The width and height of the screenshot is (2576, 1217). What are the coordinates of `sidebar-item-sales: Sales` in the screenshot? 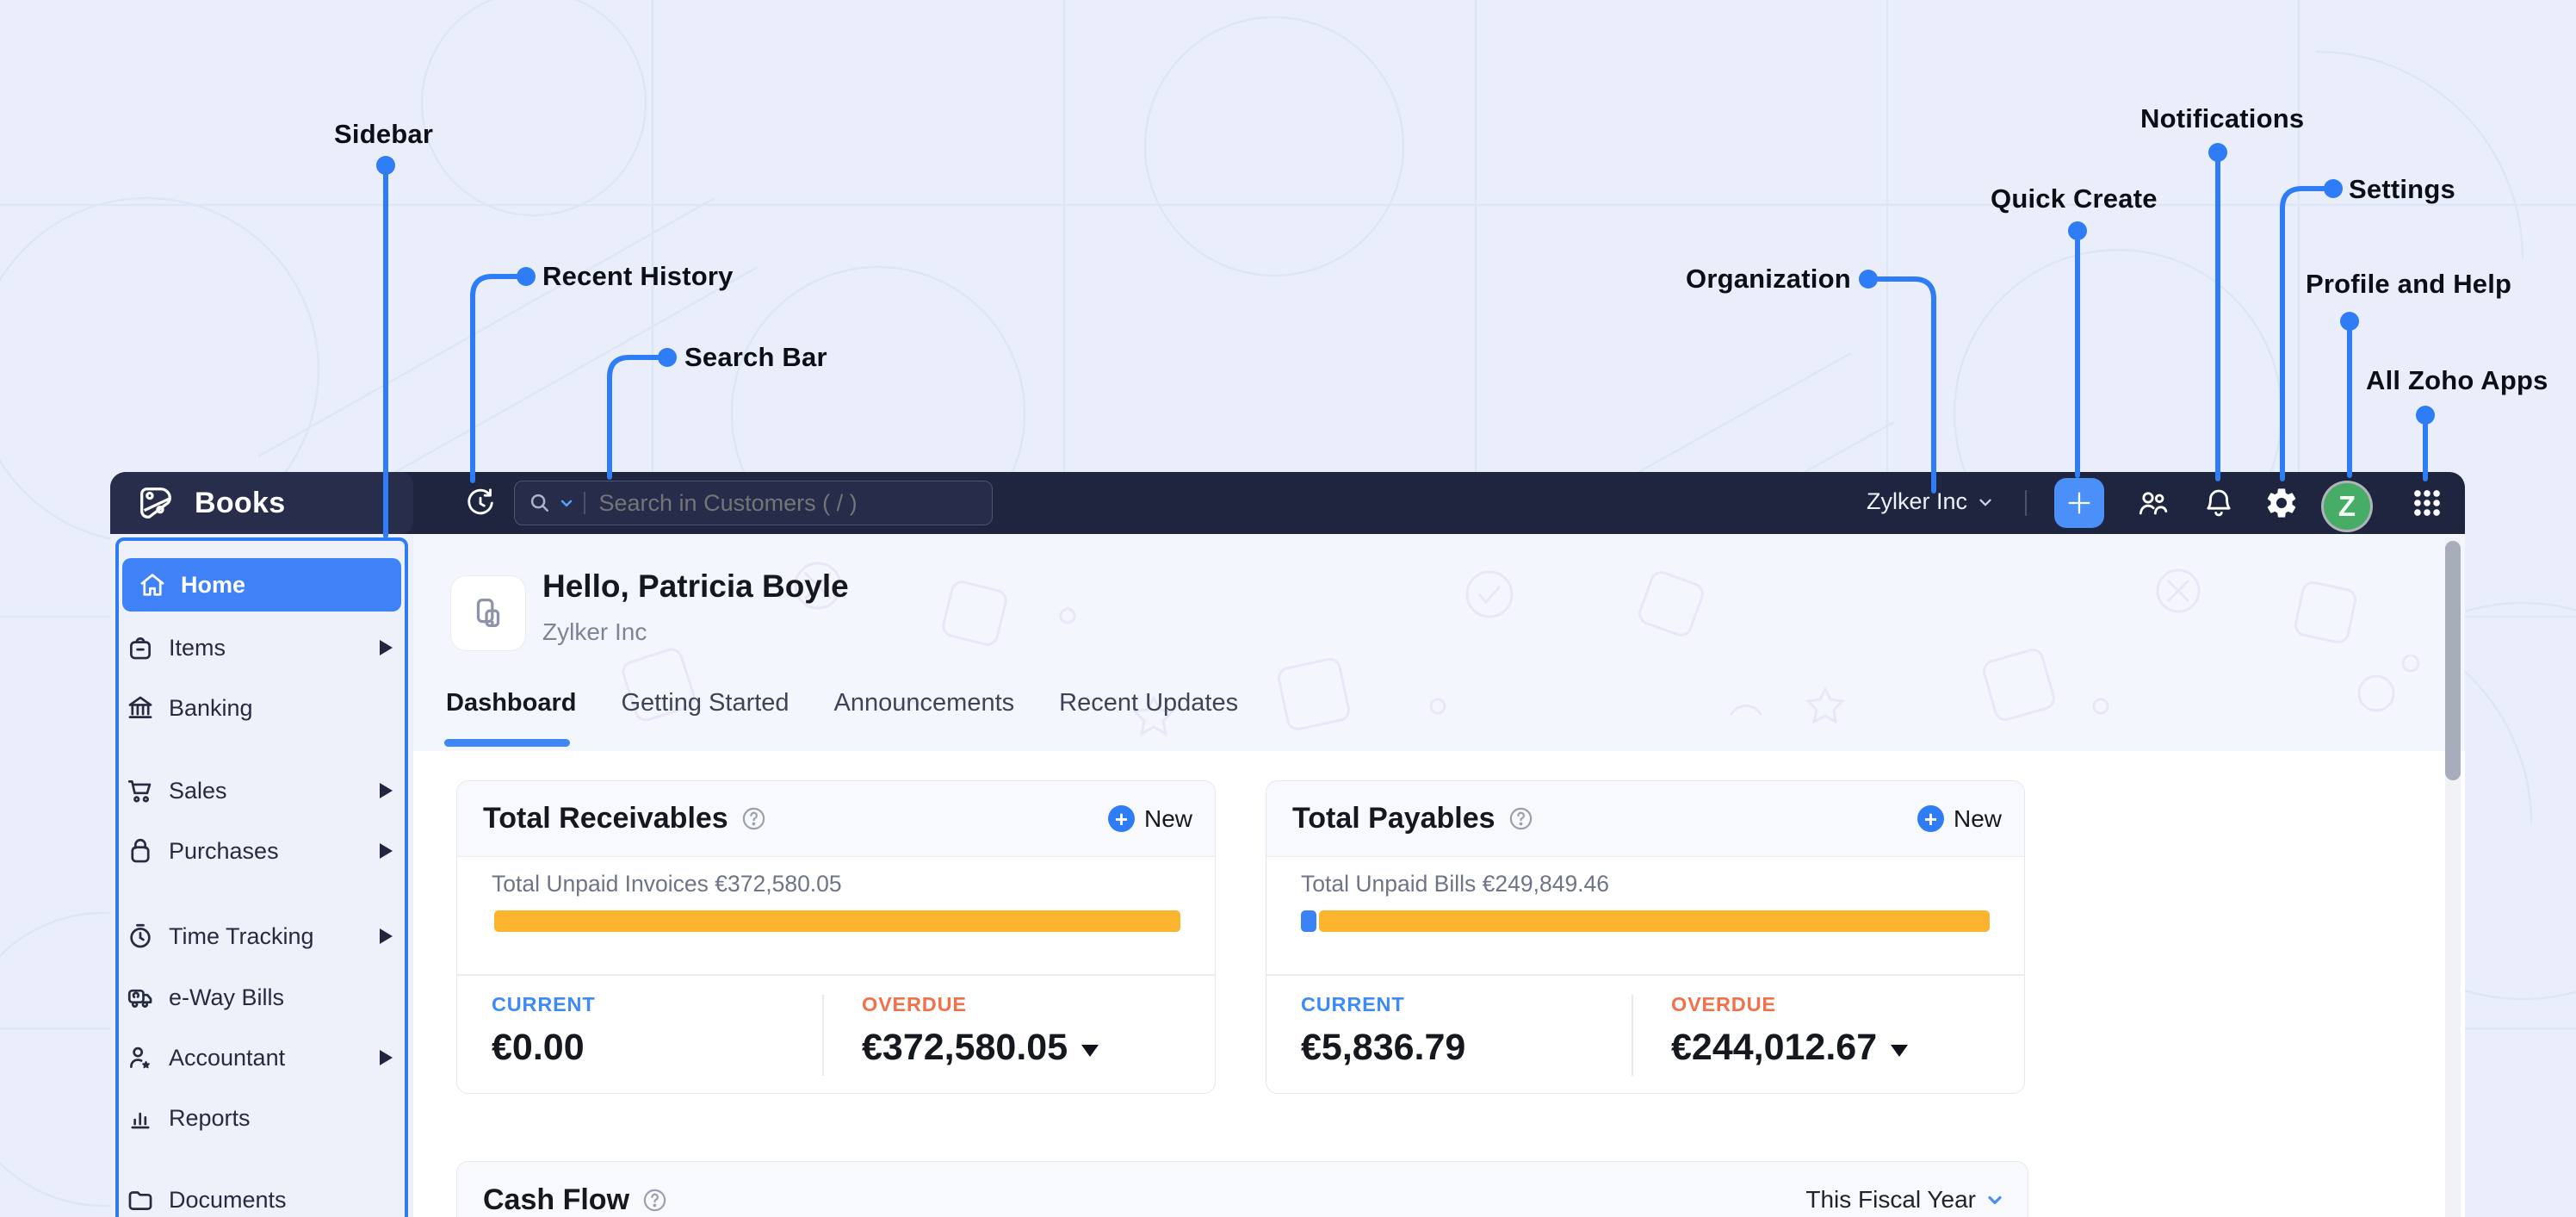 It's located at (261, 791).